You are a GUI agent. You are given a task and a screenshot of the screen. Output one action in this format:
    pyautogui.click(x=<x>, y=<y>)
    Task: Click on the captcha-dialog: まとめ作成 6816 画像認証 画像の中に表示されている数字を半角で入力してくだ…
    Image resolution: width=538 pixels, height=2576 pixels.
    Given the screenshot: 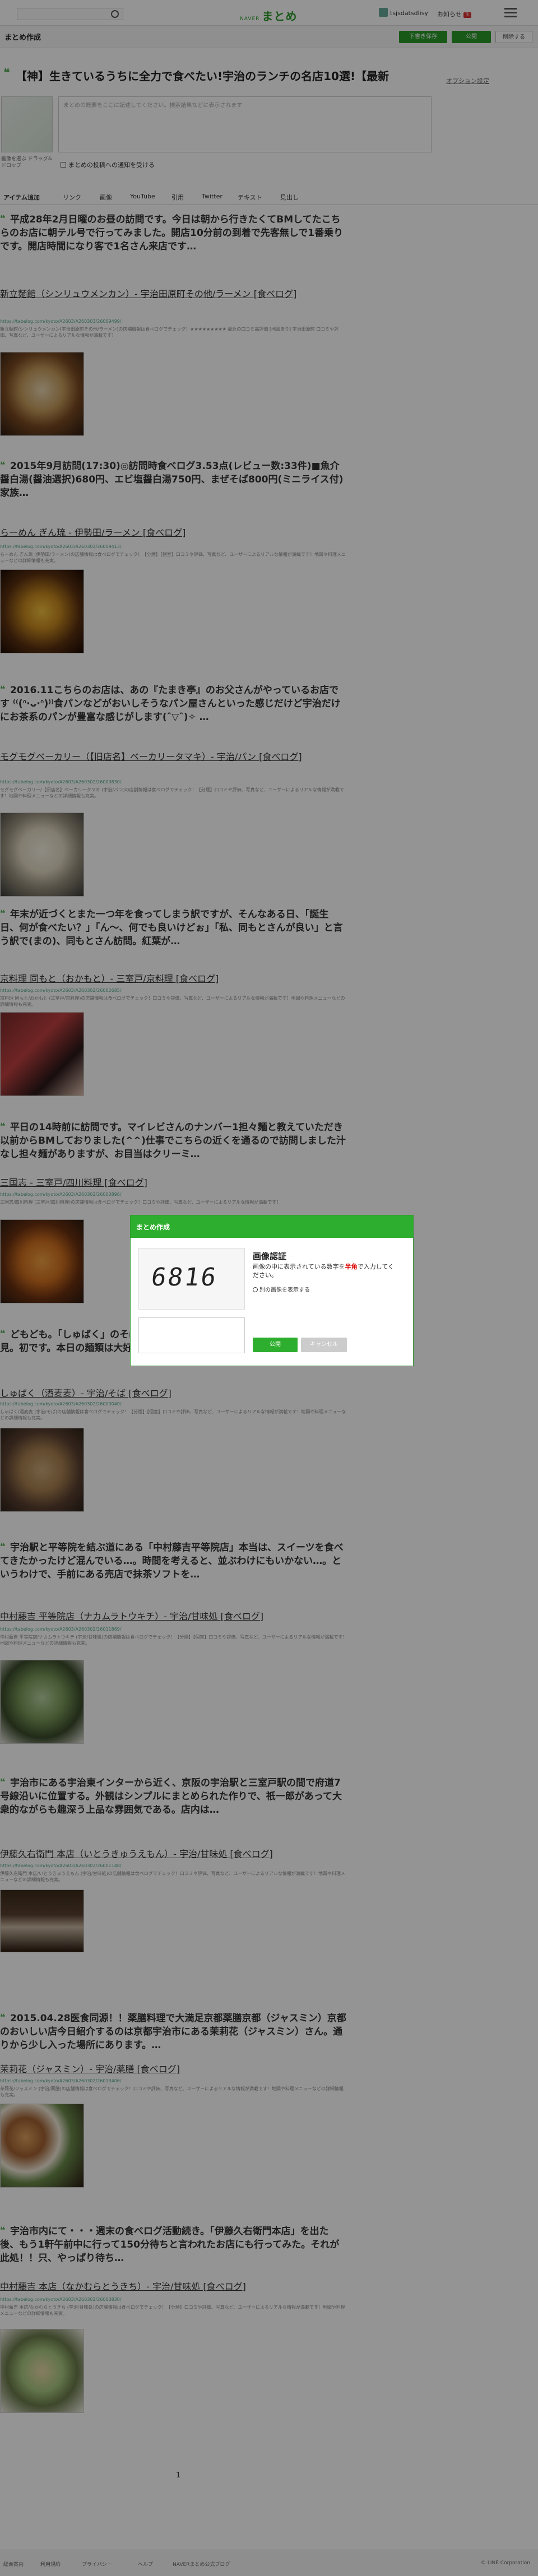 What is the action you would take?
    pyautogui.click(x=272, y=1290)
    